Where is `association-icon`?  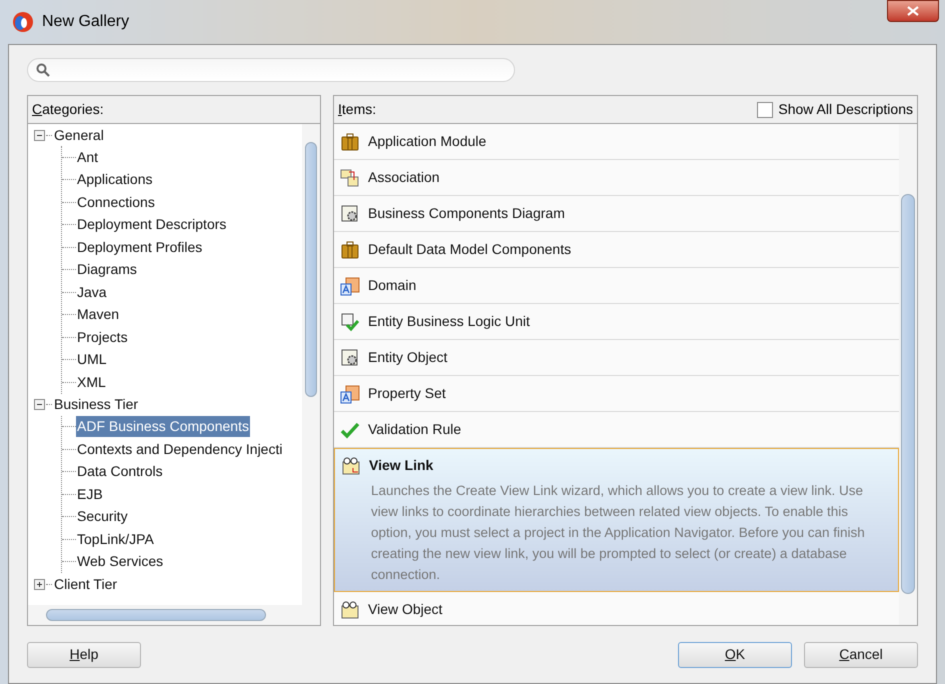 association-icon is located at coordinates (350, 178).